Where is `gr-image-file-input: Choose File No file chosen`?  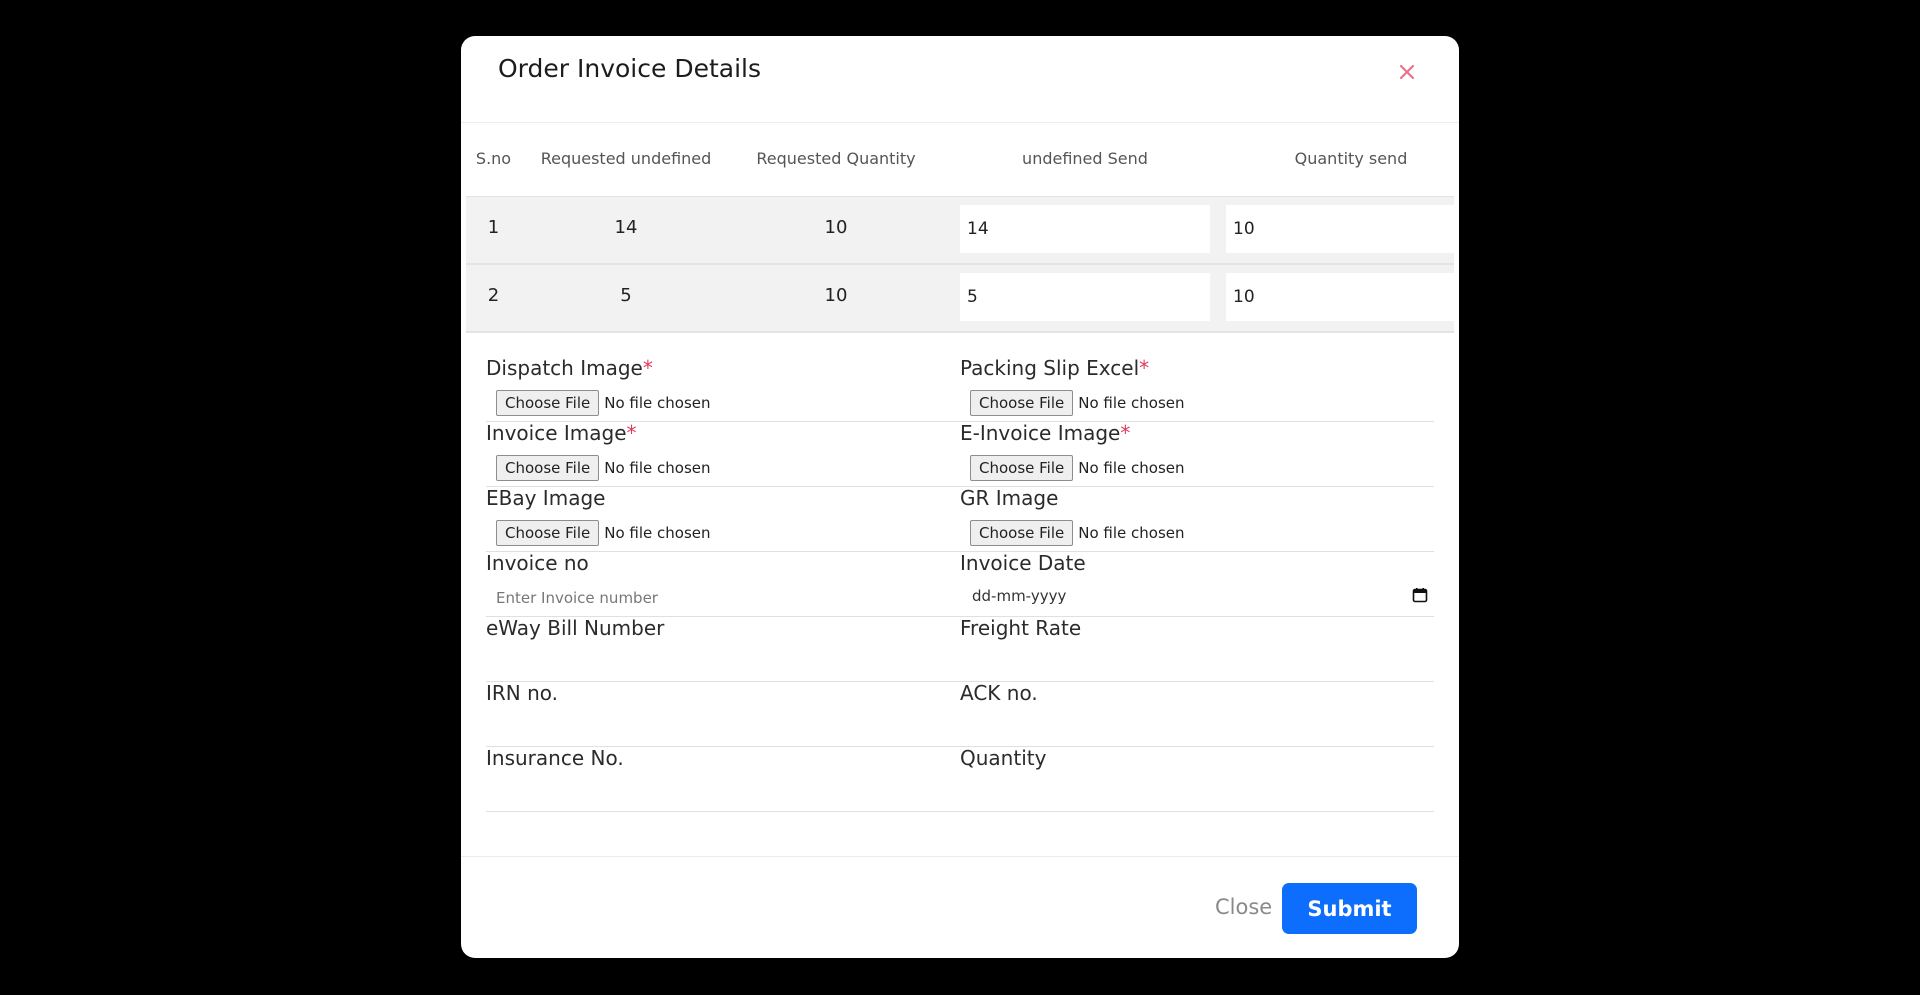
gr-image-file-input: Choose File No file chosen is located at coordinates (1077, 533).